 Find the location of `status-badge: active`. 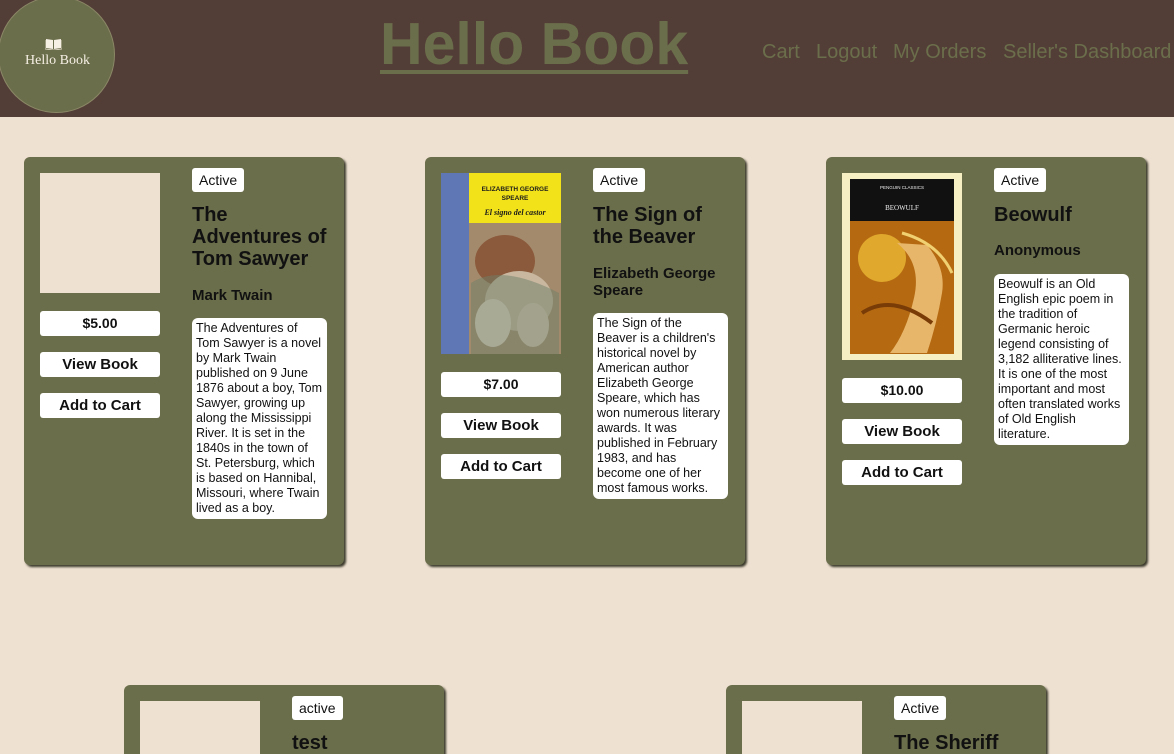

status-badge: active is located at coordinates (317, 708).